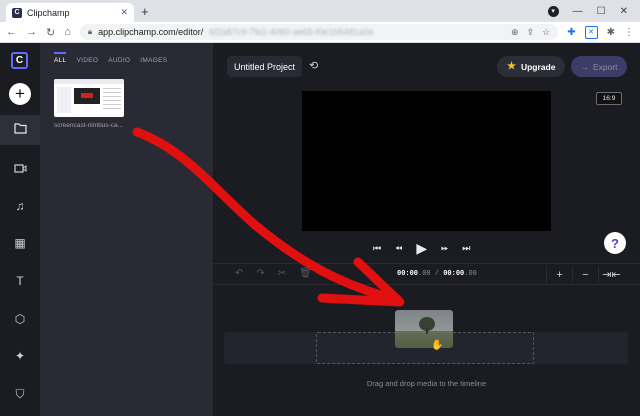 Image resolution: width=640 pixels, height=416 pixels. I want to click on play-icon: ▶, so click(421, 248).